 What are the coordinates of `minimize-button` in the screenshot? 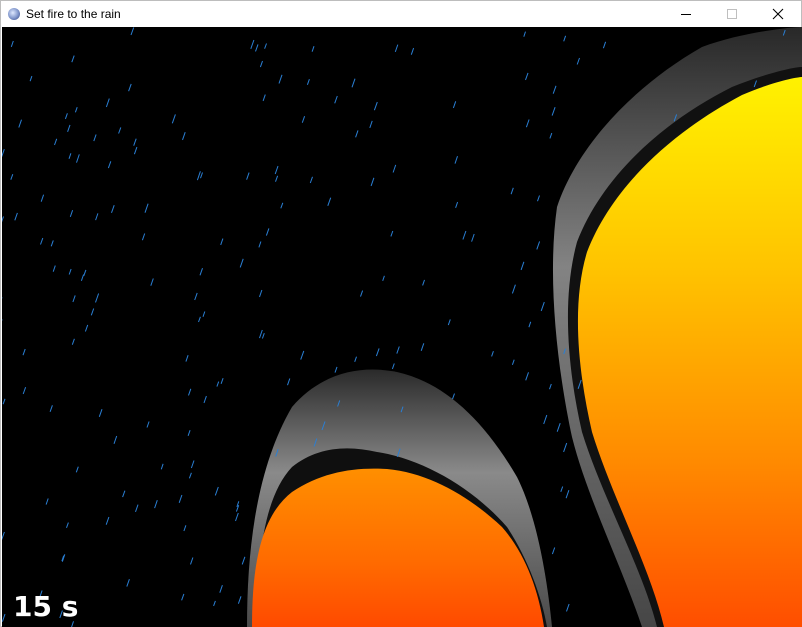 It's located at (686, 14).